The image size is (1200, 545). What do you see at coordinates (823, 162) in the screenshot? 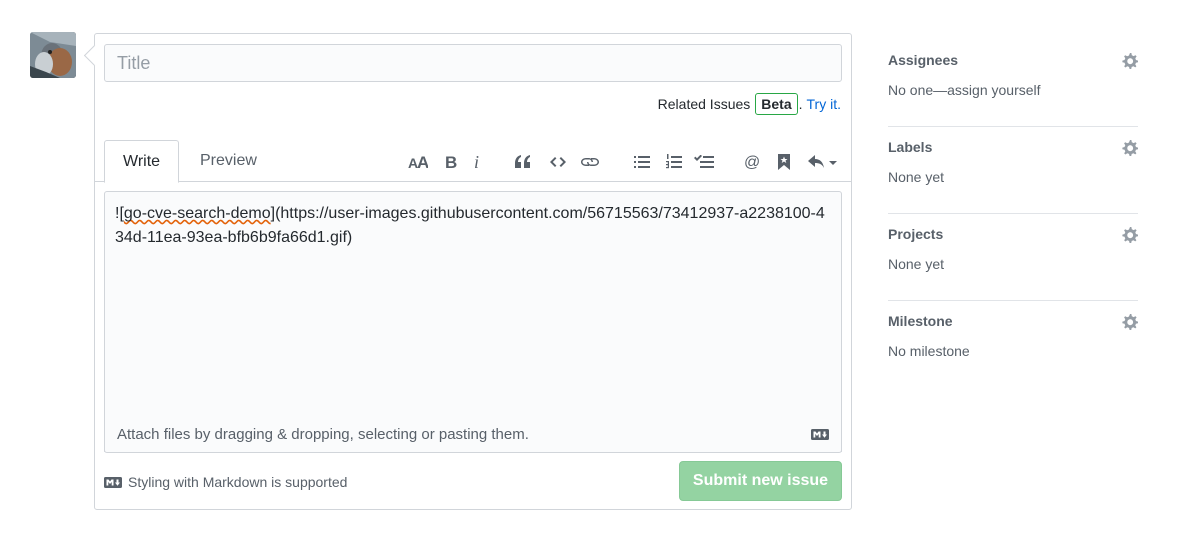
I see `reply-icon` at bounding box center [823, 162].